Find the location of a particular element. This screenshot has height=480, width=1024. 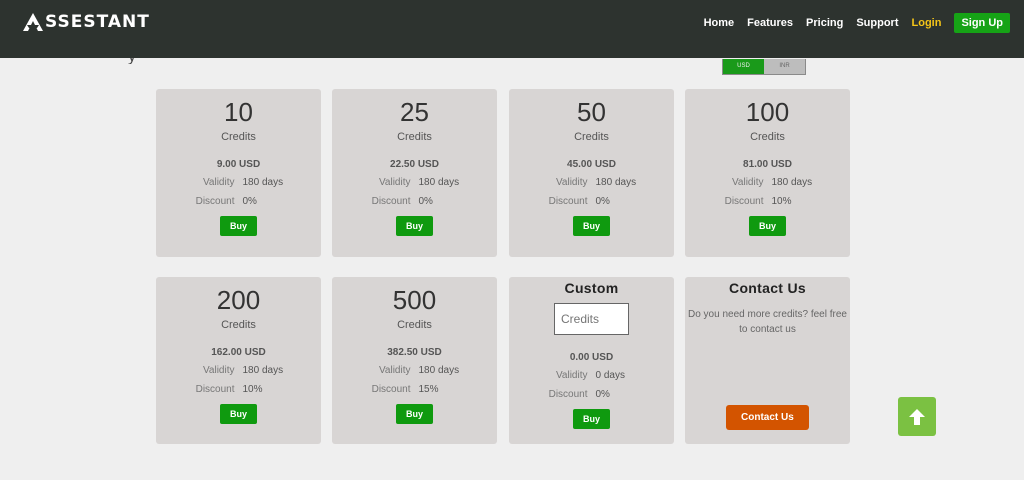

currency-option-usd: USD is located at coordinates (743, 66).